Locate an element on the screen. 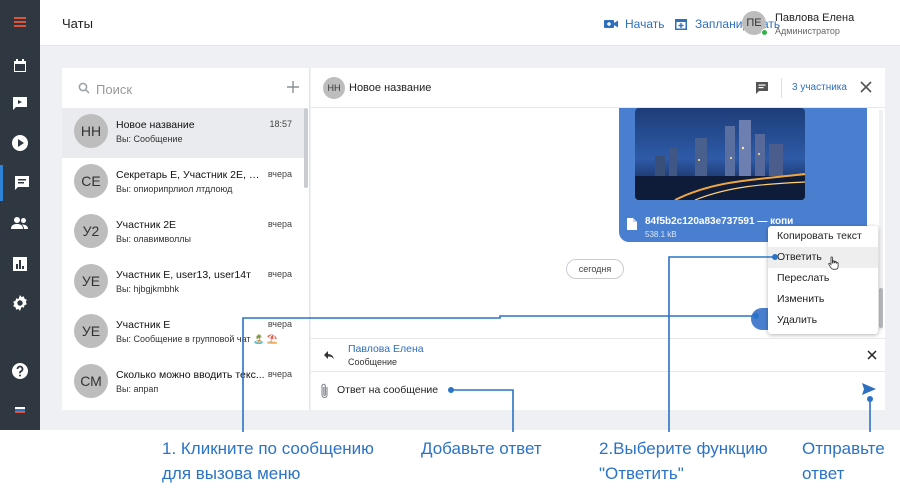  chat-list-item: НН Новое название 18:57 Вы: Сообщение is located at coordinates (183, 133).